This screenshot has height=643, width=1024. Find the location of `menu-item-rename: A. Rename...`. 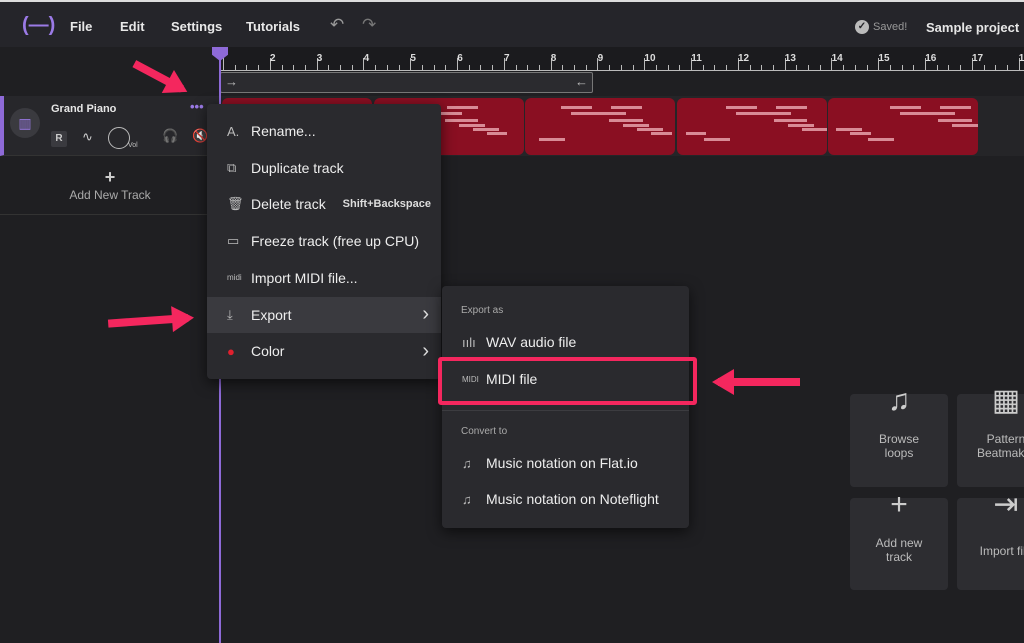

menu-item-rename: A. Rename... is located at coordinates (324, 131).